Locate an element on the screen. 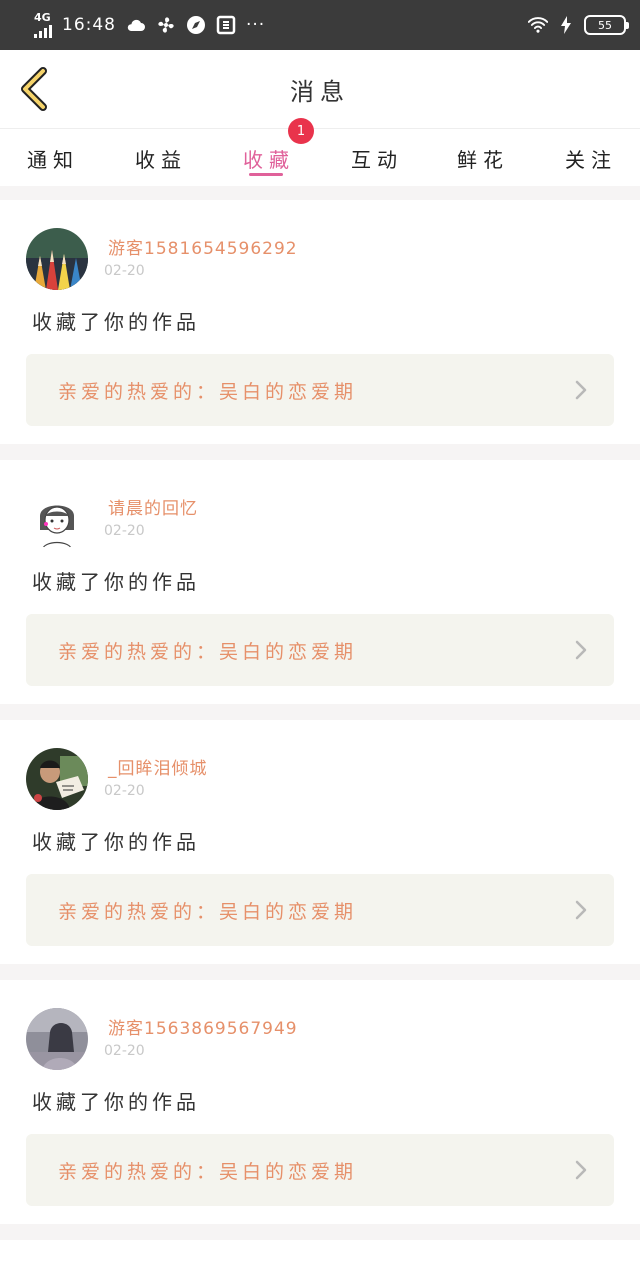 This screenshot has height=1276, width=640. username: 游客1563869567949 is located at coordinates (203, 1026).